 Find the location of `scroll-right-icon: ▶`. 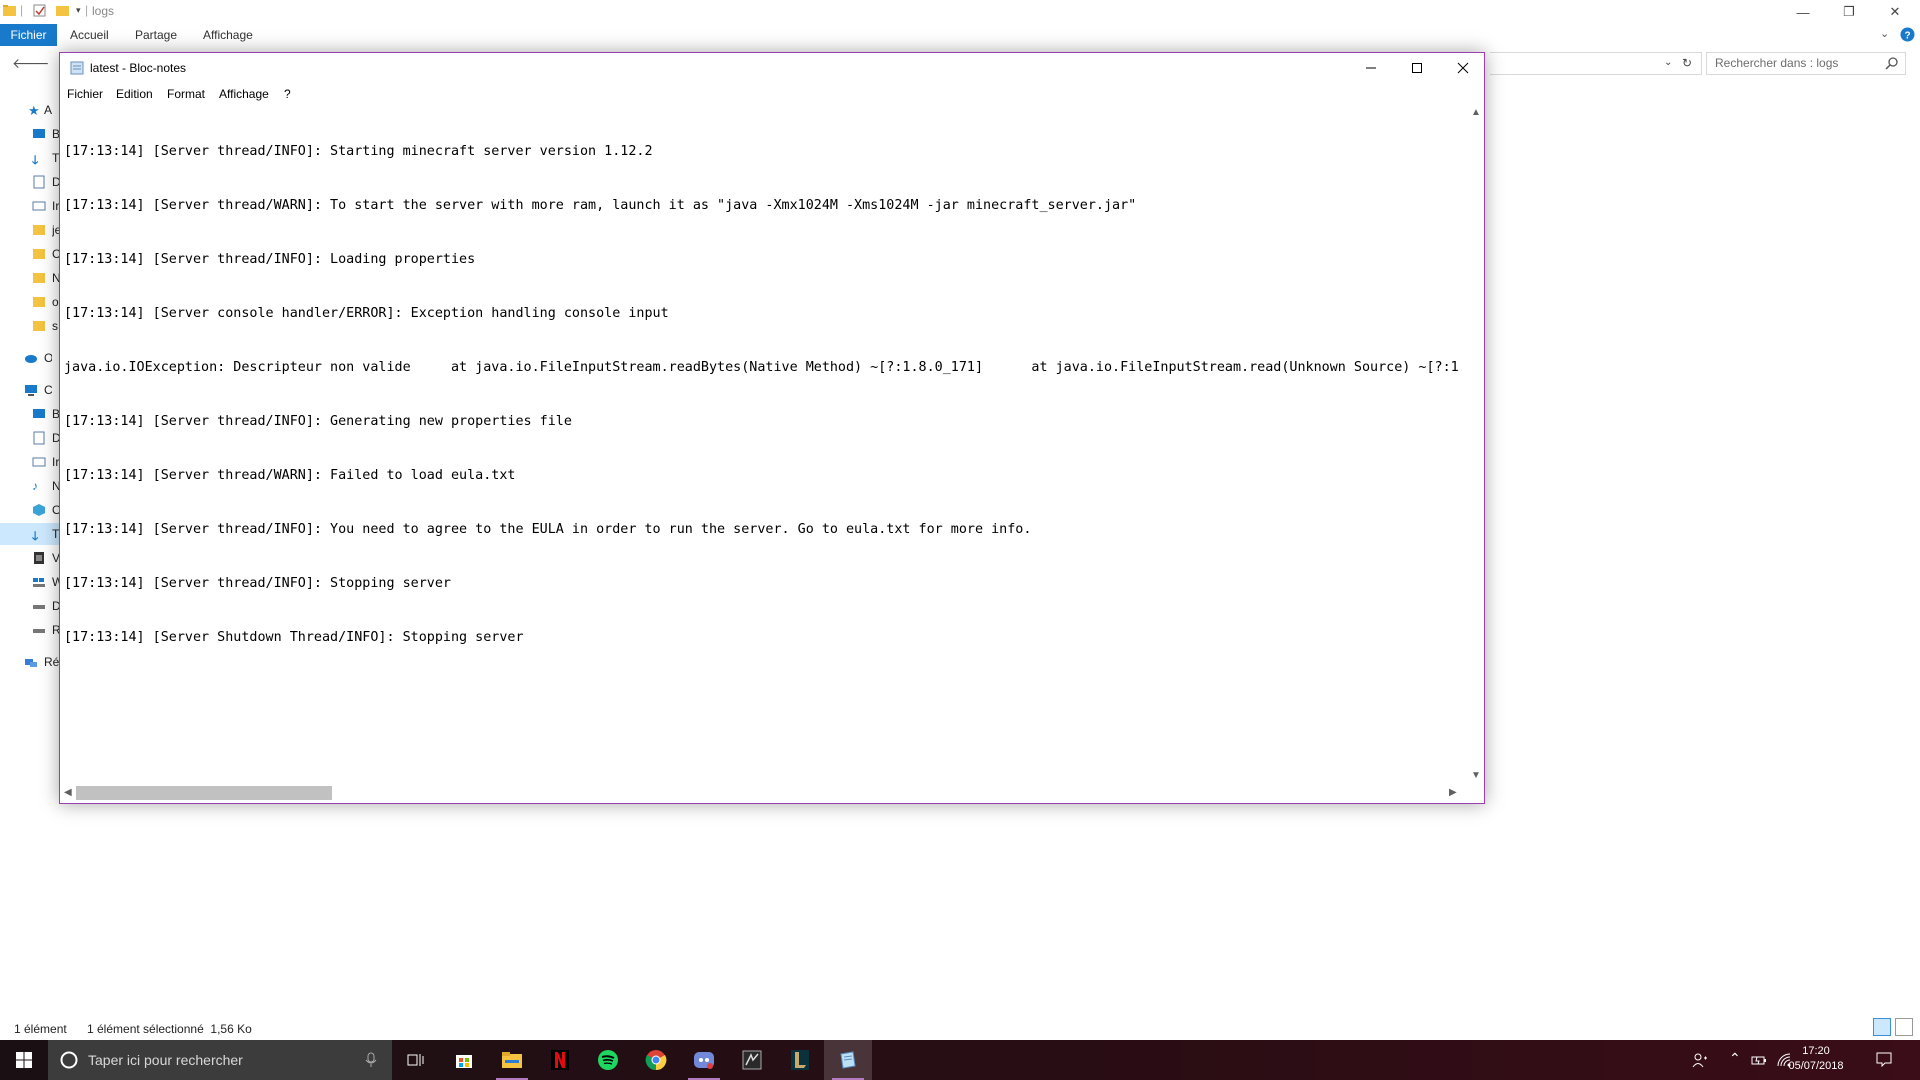

scroll-right-icon: ▶ is located at coordinates (1453, 792).